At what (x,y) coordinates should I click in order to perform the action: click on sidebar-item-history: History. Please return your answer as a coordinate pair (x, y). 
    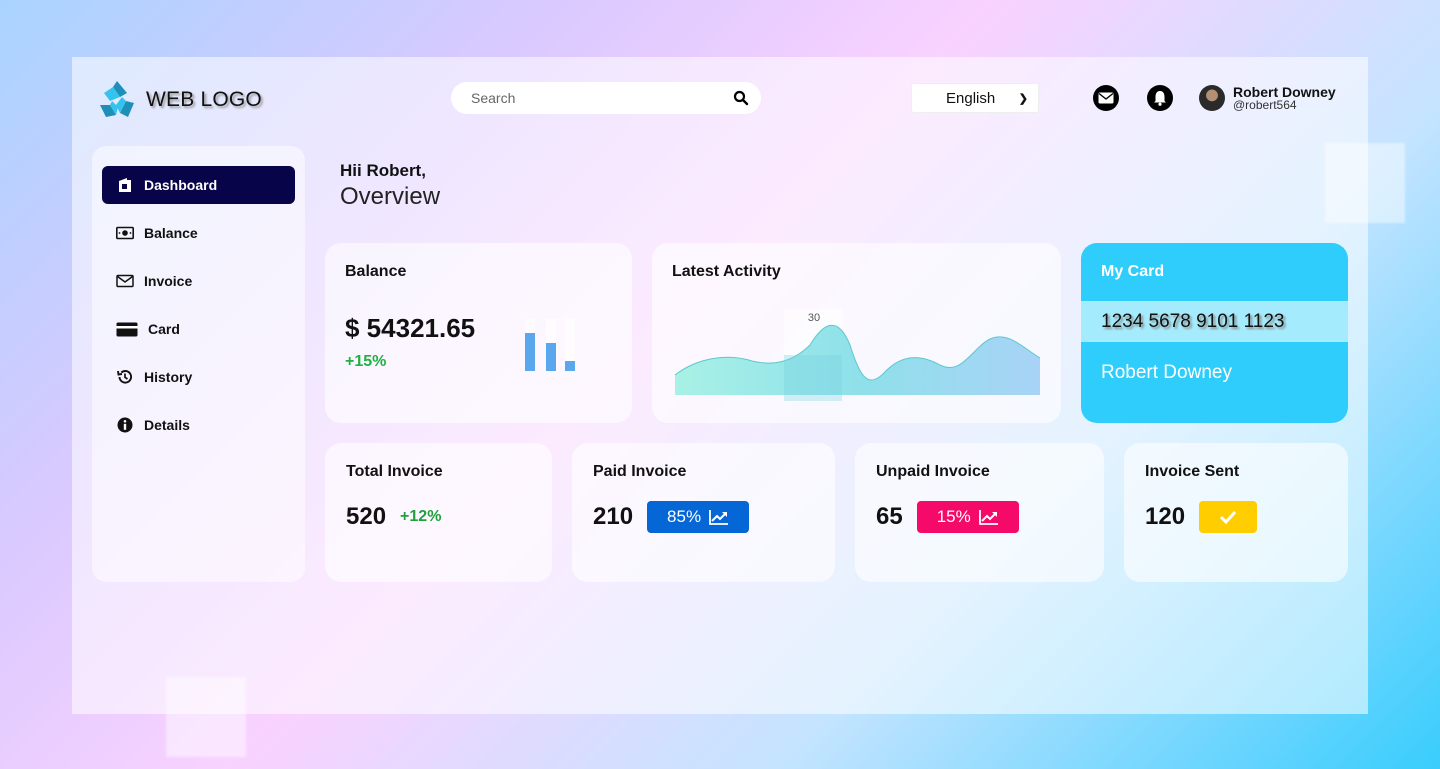
    Looking at the image, I should click on (198, 377).